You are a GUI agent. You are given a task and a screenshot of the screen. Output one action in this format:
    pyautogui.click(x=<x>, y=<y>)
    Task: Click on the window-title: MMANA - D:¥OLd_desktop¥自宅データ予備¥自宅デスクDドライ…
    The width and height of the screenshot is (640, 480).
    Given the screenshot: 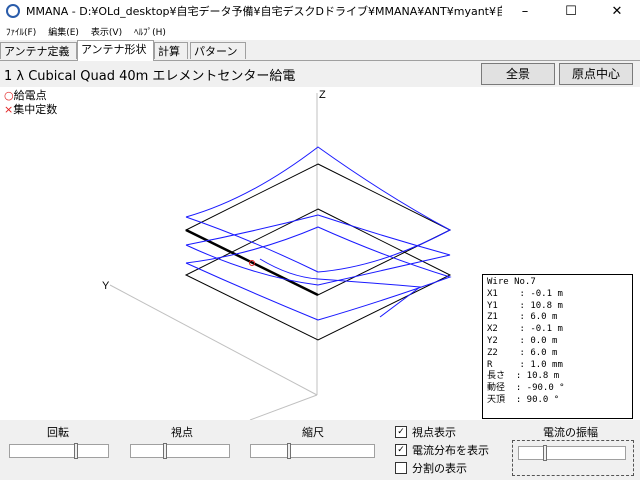 What is the action you would take?
    pyautogui.click(x=264, y=11)
    